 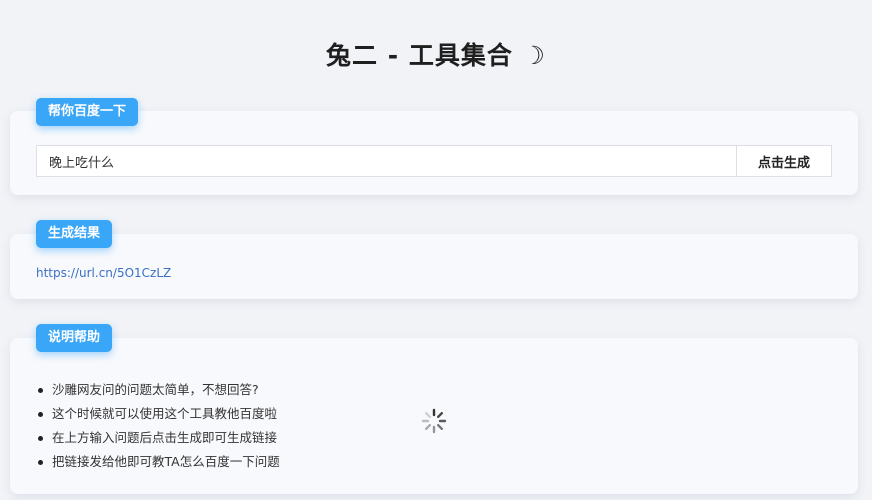 I want to click on result-card-tag: 生成结果, so click(x=74, y=234).